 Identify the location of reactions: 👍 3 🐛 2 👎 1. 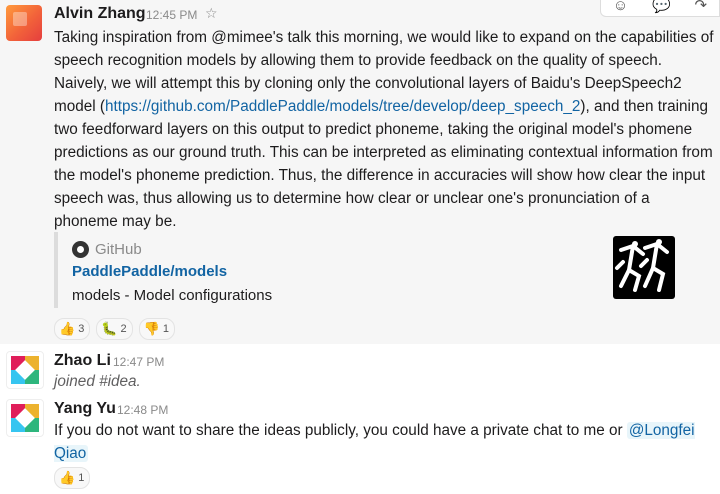
(117, 329).